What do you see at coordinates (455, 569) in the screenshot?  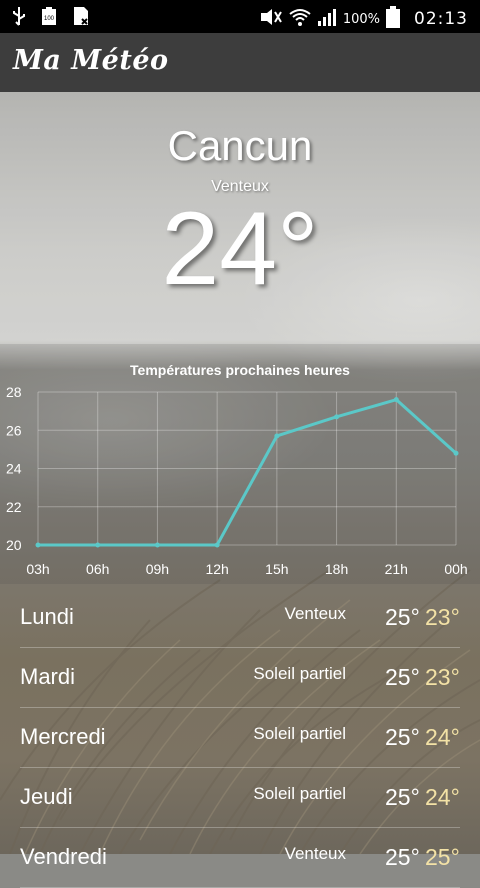 I see `x-tick-label: 00h` at bounding box center [455, 569].